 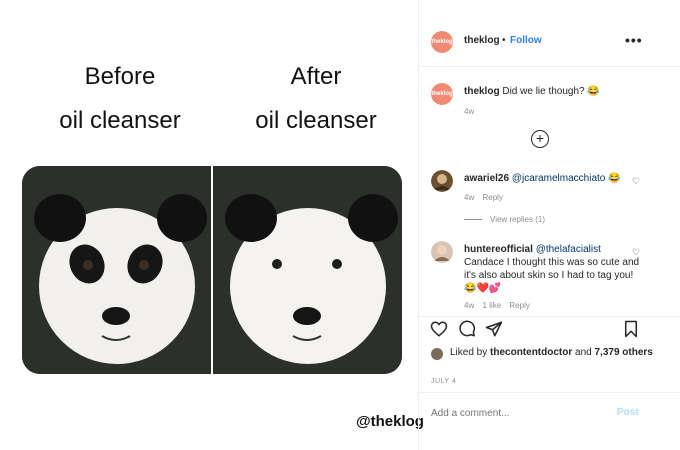 I want to click on before-caption: Before oil cleanser, so click(x=120, y=99).